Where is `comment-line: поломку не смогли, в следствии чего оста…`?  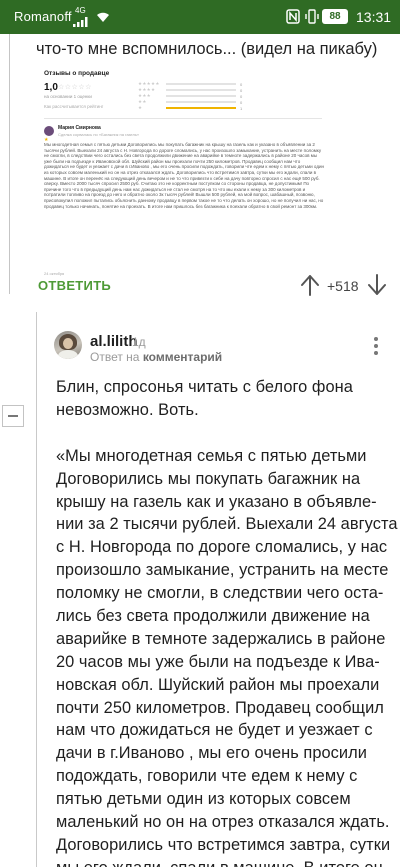 comment-line: поломку не смогли, в следствии чего оста… is located at coordinates (220, 593).